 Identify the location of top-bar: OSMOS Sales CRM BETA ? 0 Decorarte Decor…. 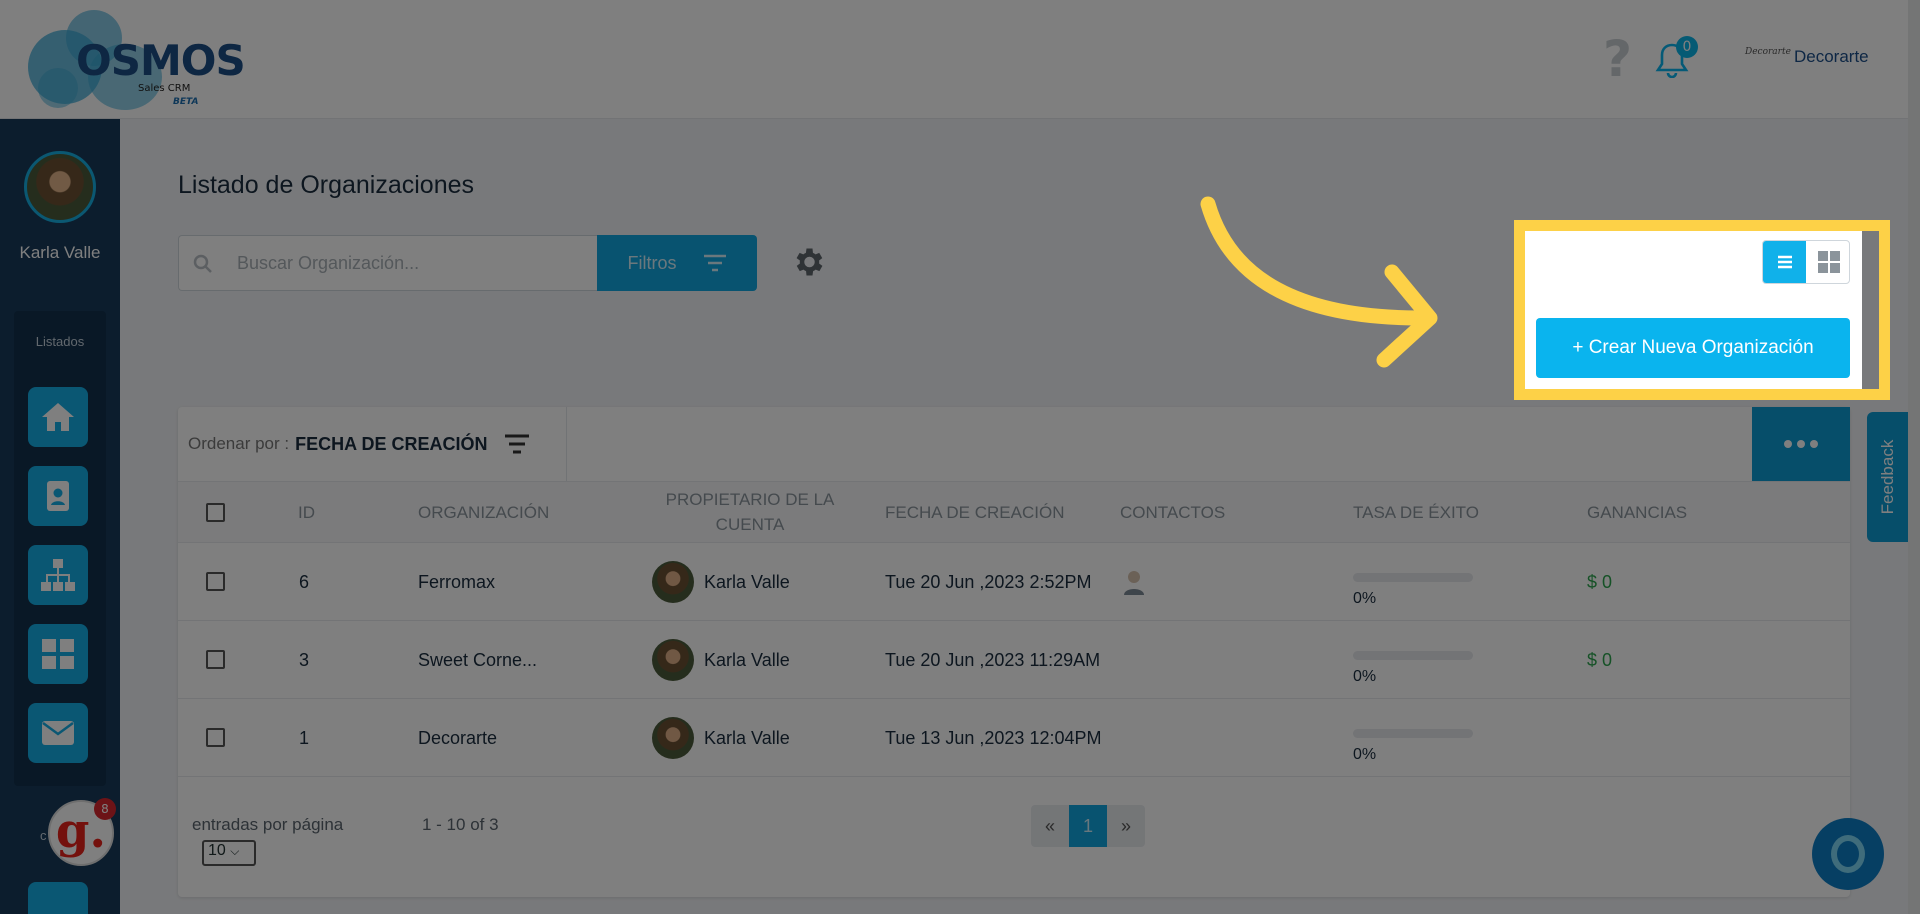
(960, 59).